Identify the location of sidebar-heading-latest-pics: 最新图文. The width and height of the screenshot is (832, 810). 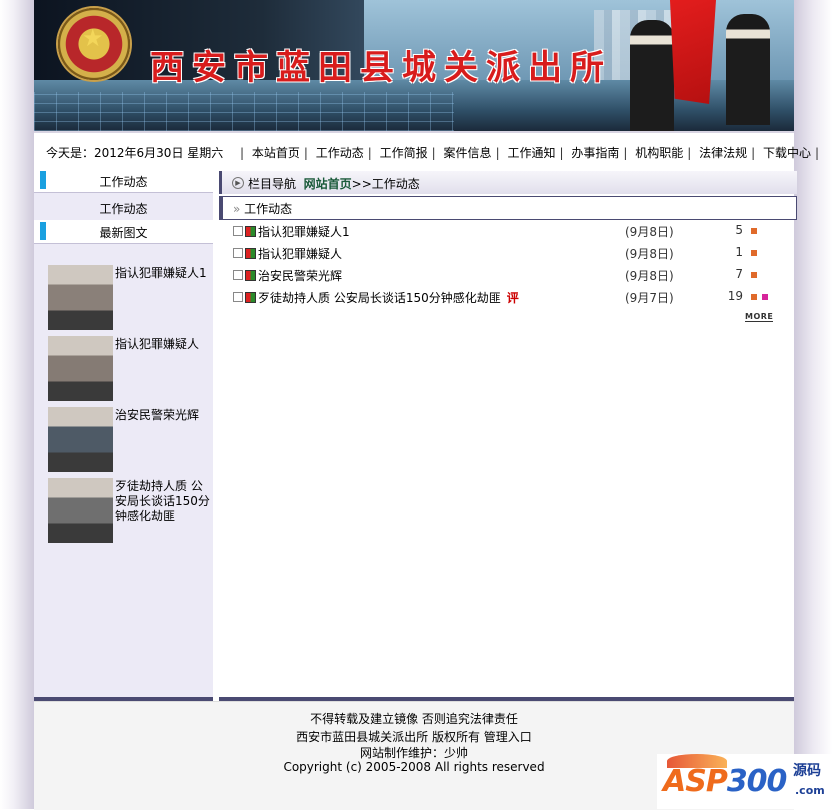
(123, 232).